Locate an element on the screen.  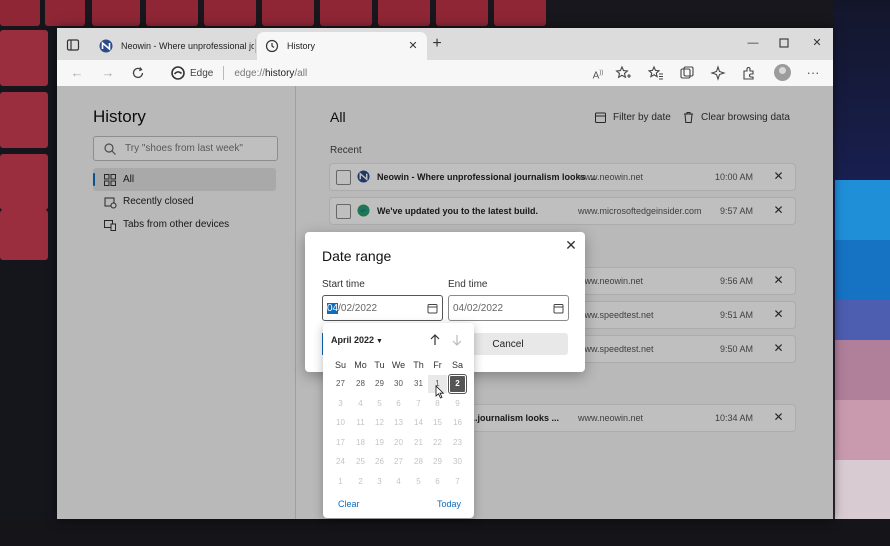
performance-icon is located at coordinates (718, 73).